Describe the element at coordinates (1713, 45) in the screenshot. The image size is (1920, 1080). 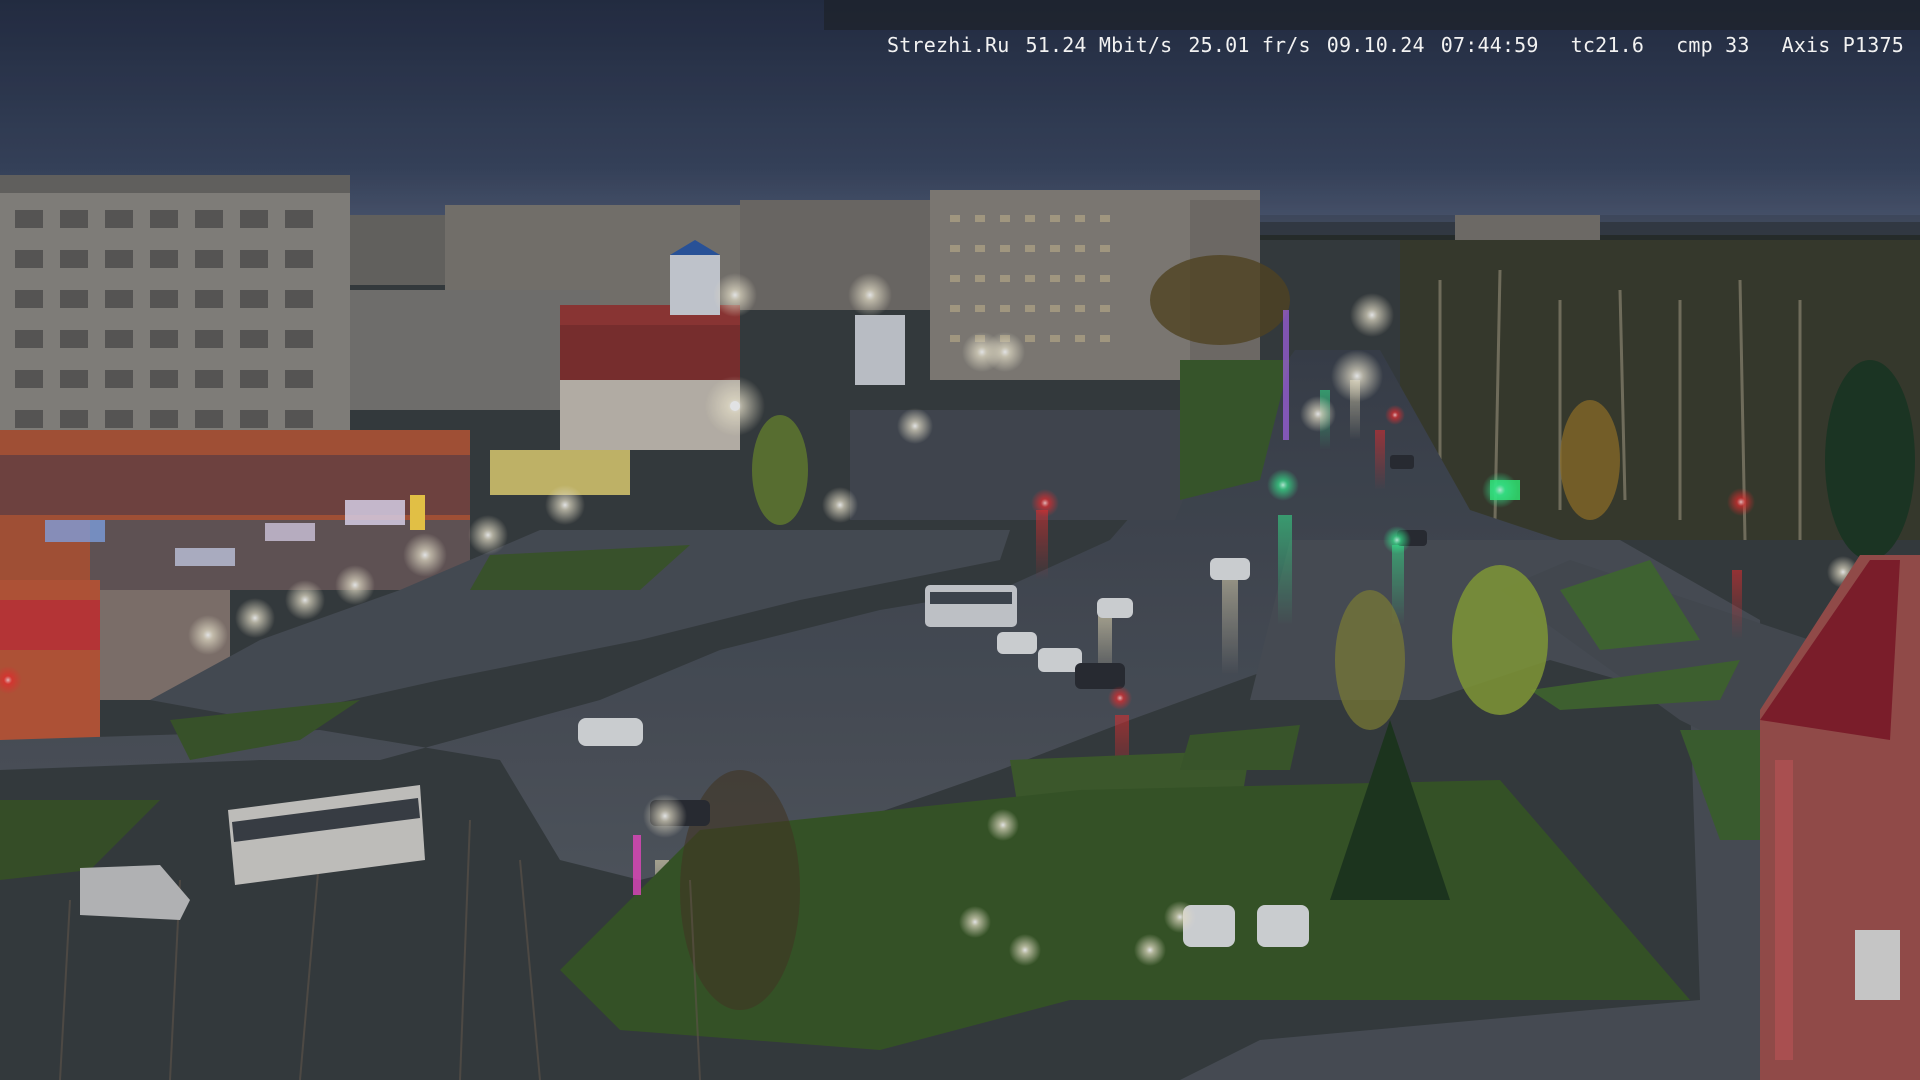
I see `osd-compression: cmp 33` at that location.